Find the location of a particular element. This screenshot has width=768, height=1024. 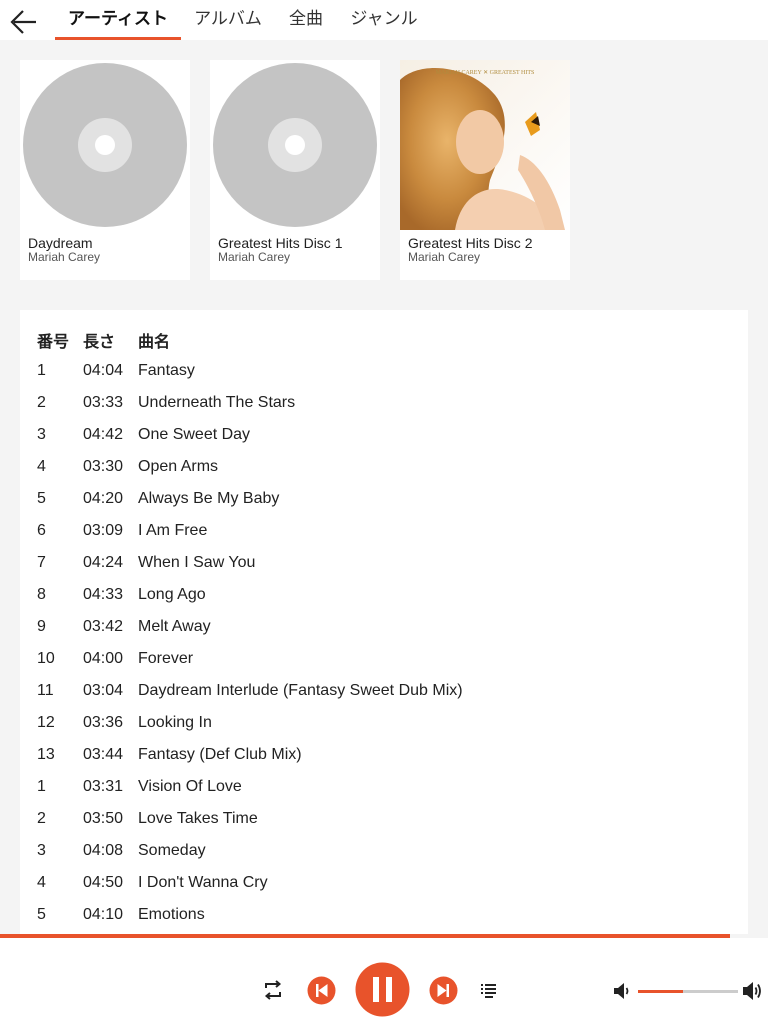

track-name: Long Ago is located at coordinates (172, 594).